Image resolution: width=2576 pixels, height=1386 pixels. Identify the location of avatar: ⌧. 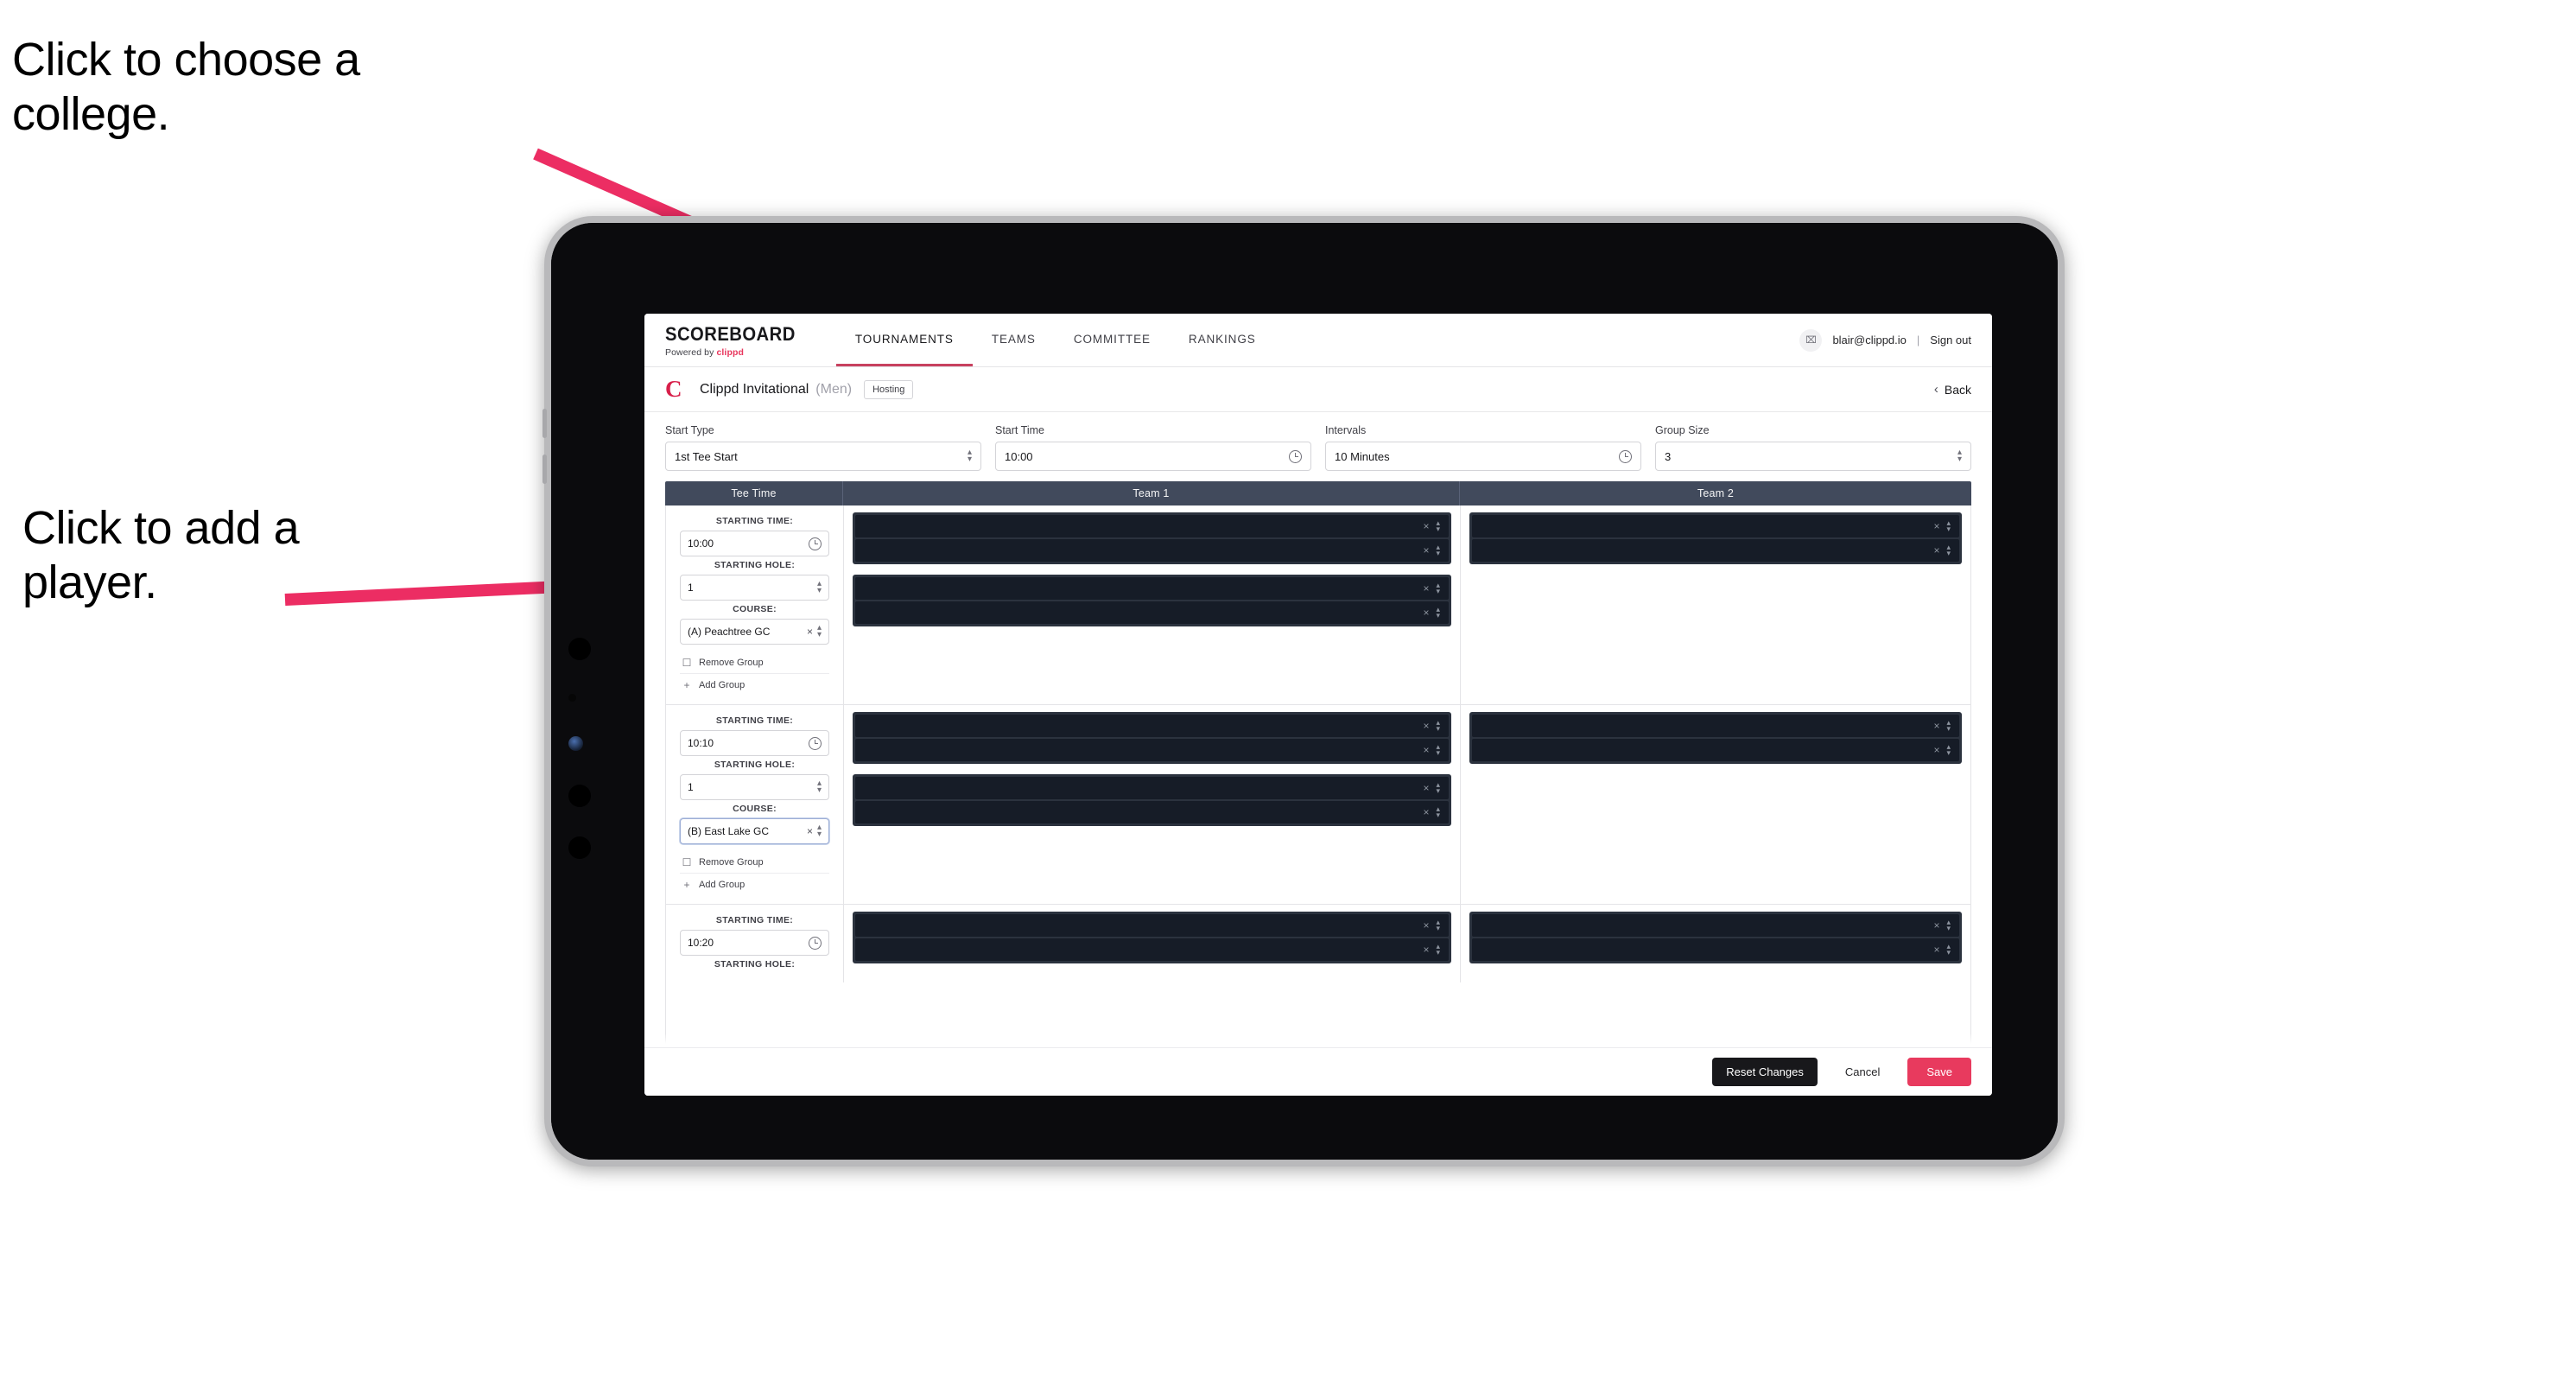
(1811, 340).